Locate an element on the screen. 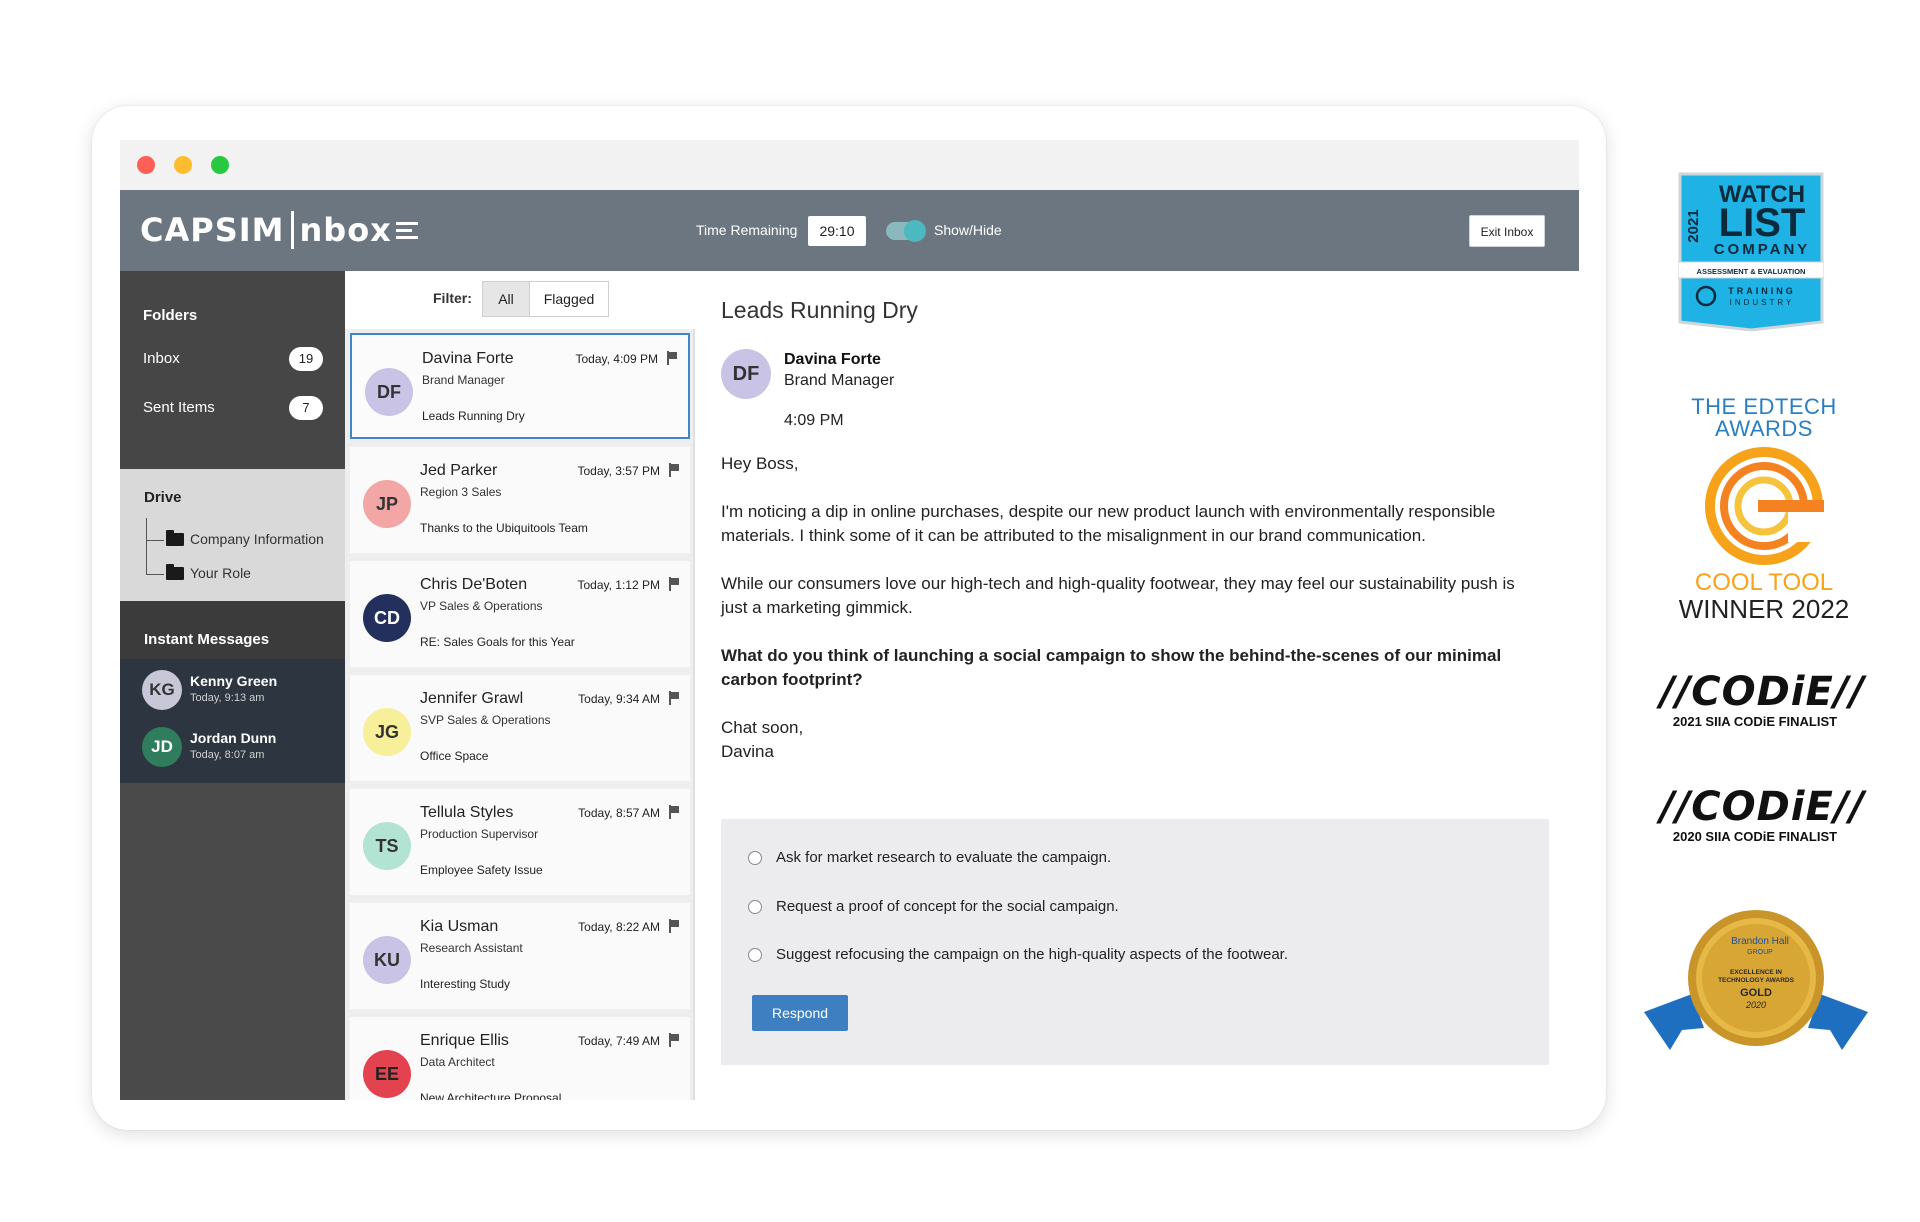 The width and height of the screenshot is (1920, 1222). filter-bar: Filter: All Flagged is located at coordinates (520, 300).